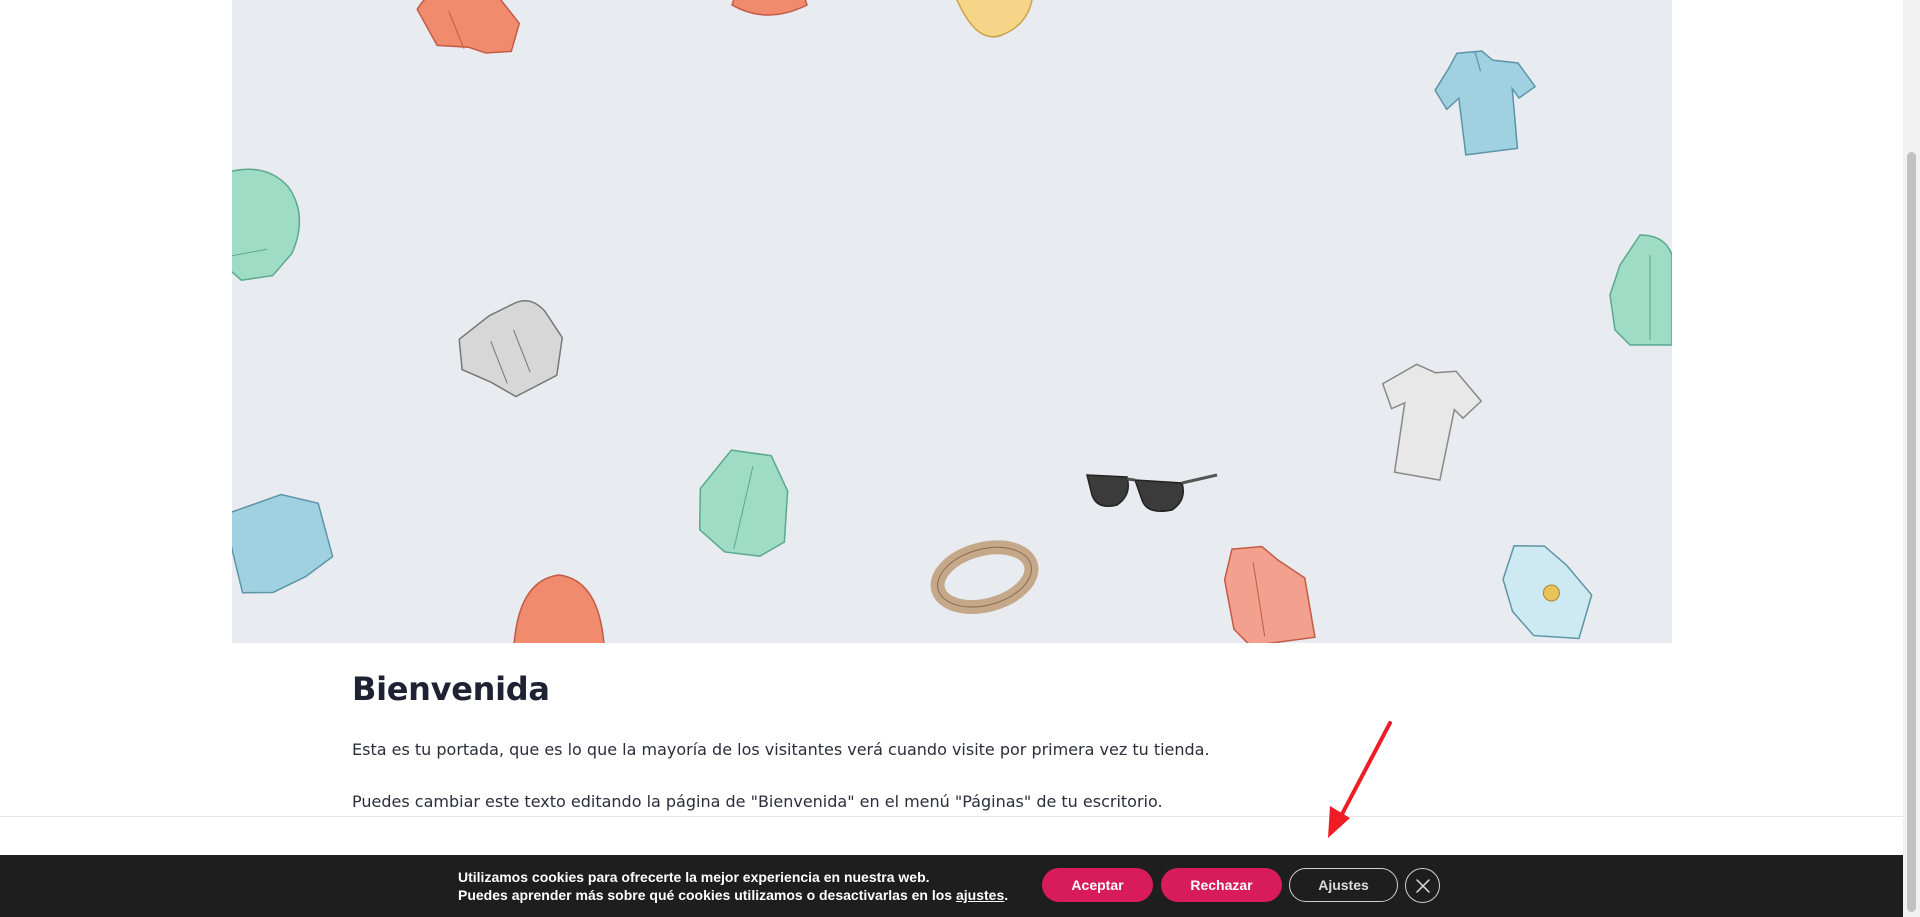 The height and width of the screenshot is (917, 1920). I want to click on orange-jacket-icon, so click(468, 27).